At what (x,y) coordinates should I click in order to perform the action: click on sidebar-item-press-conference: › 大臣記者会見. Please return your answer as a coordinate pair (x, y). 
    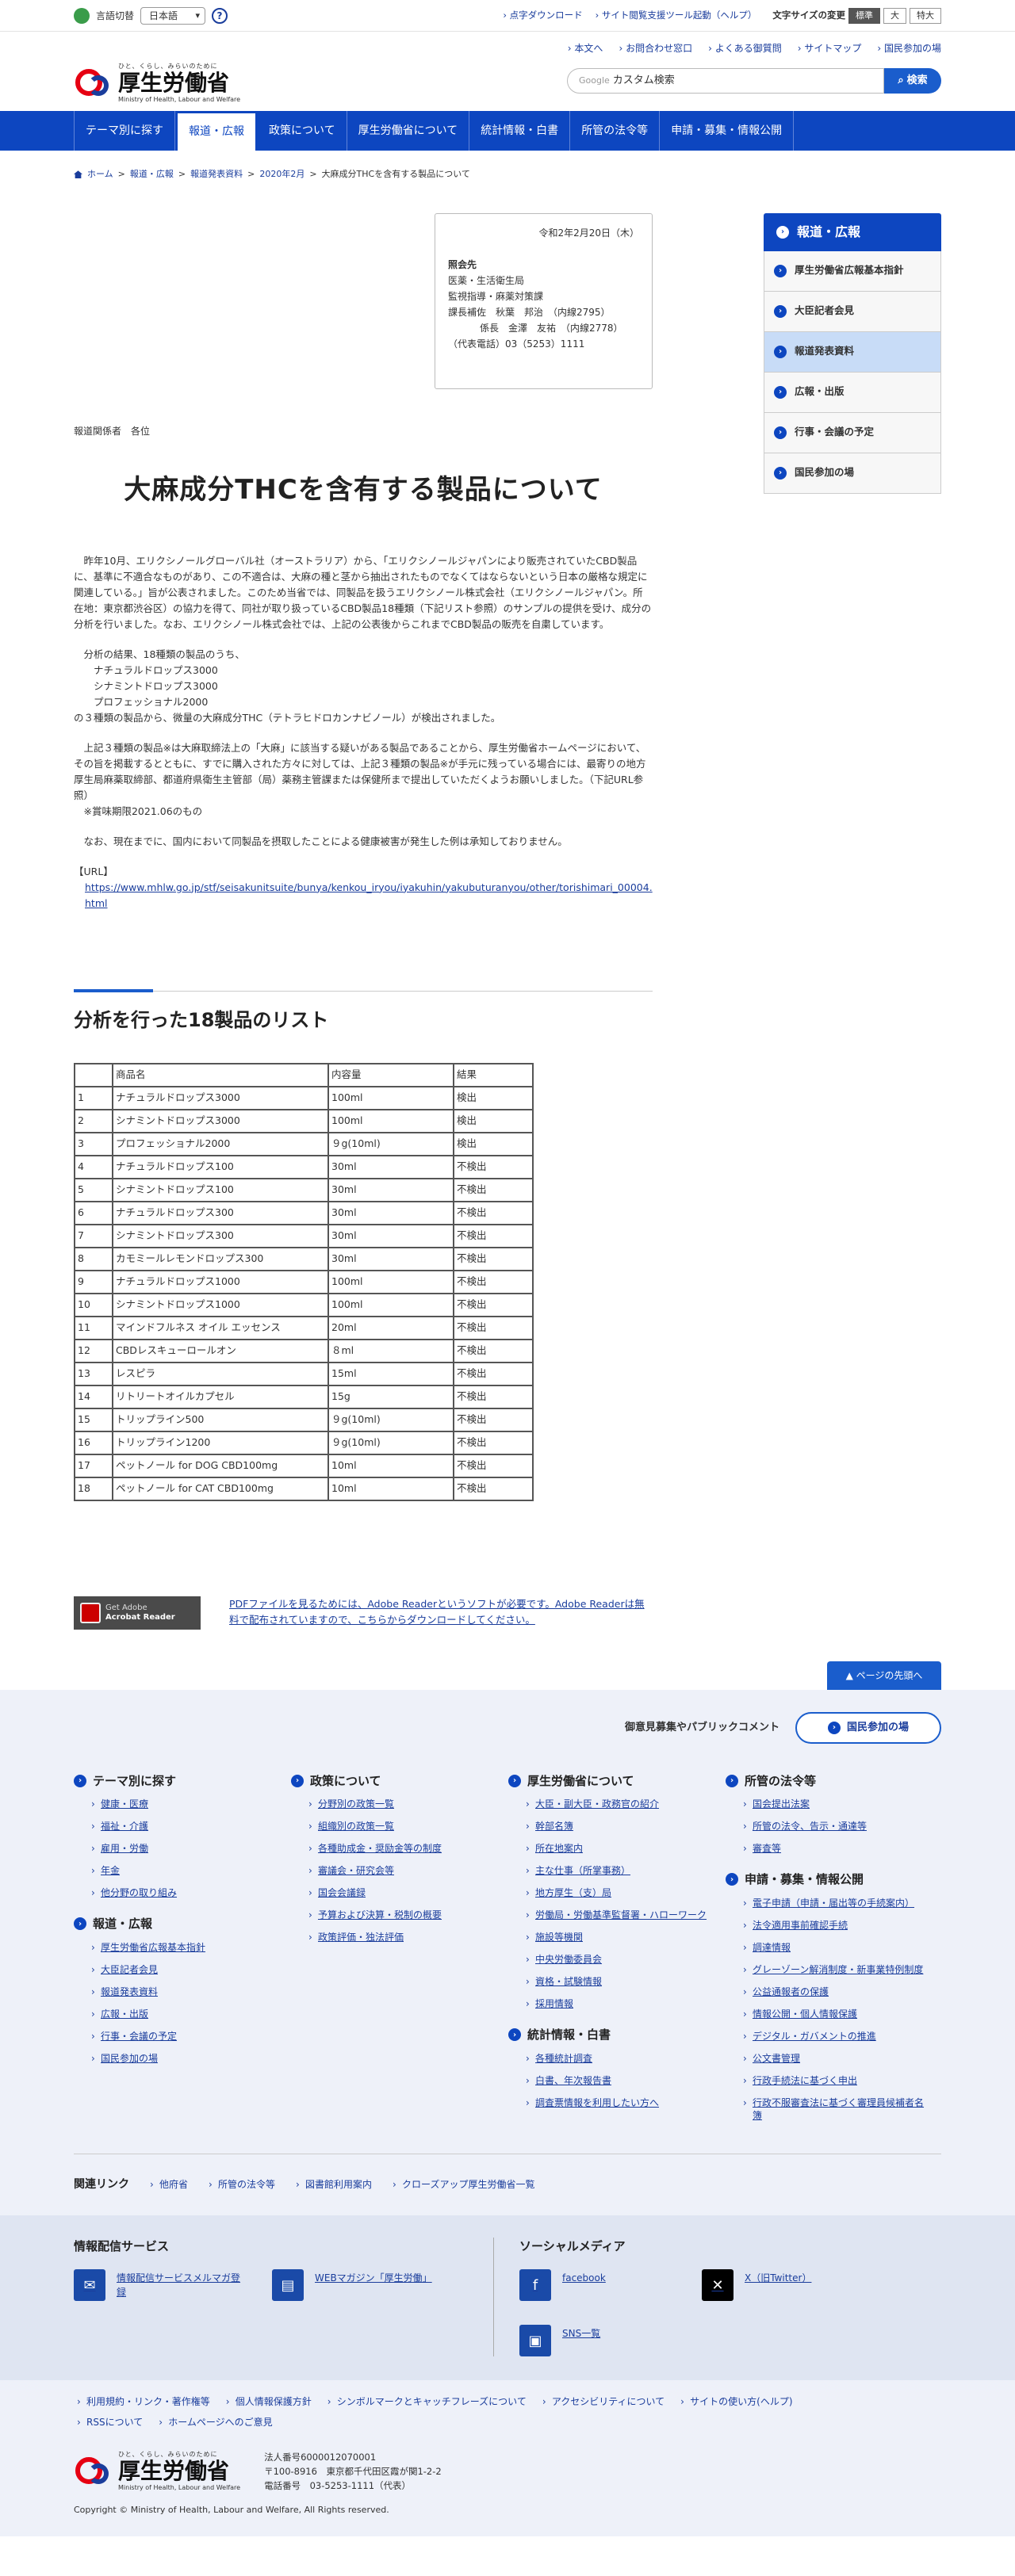
    Looking at the image, I should click on (852, 311).